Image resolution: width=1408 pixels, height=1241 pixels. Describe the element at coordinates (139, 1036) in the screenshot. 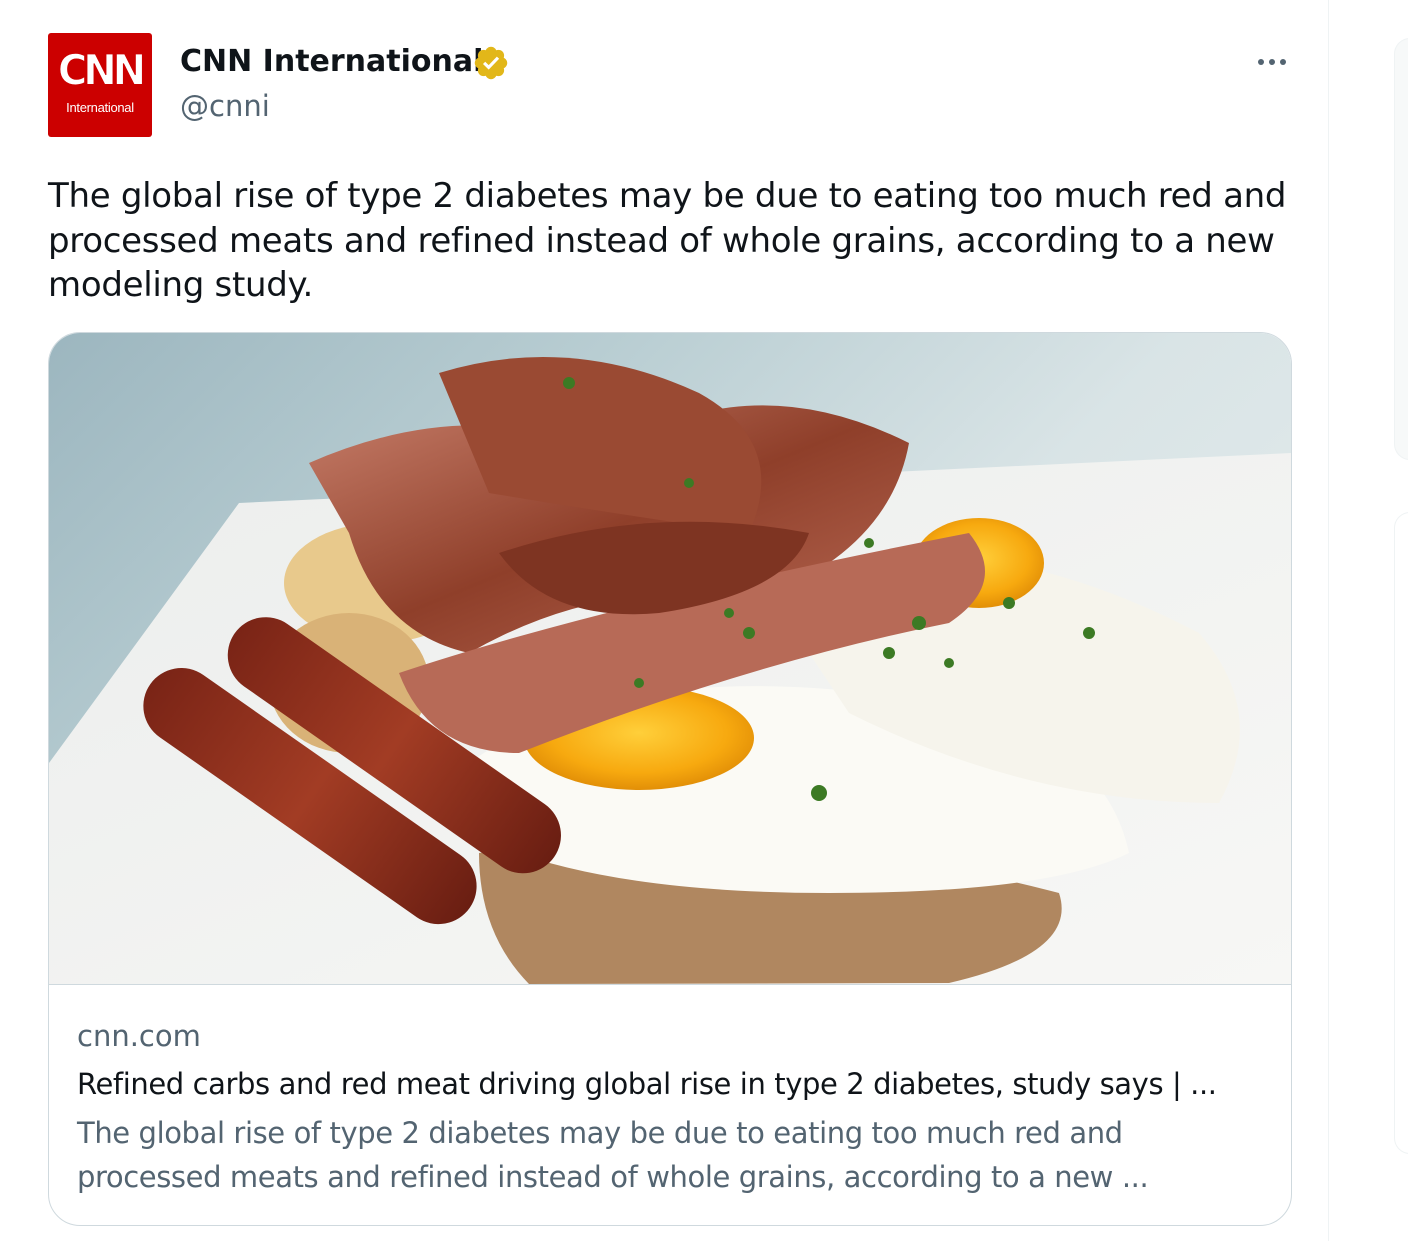

I see `card-domain: cnn.com` at that location.